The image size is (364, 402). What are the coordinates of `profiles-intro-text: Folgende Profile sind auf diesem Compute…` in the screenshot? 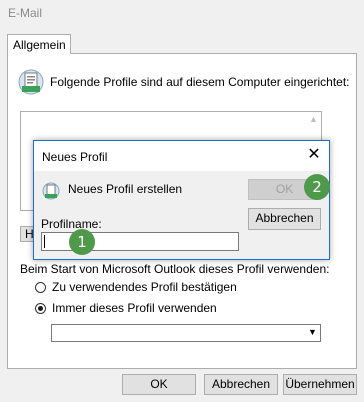 It's located at (200, 82).